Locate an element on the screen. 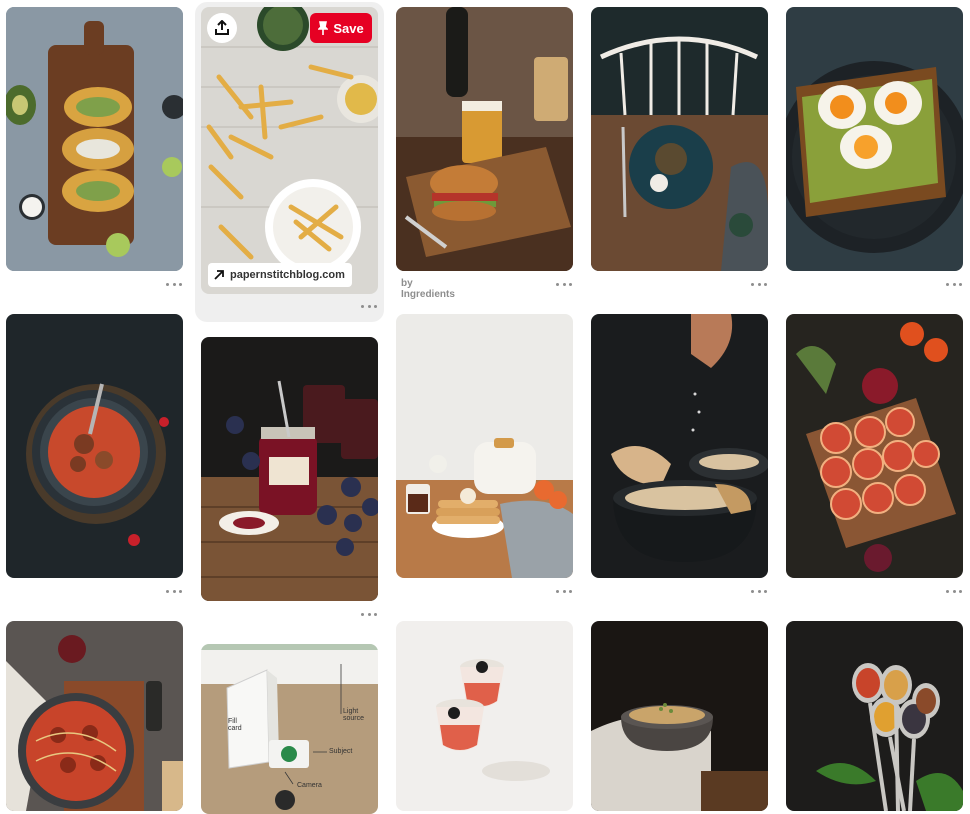 This screenshot has height=814, width=970. setup-label-fill: Fill card is located at coordinates (235, 725).